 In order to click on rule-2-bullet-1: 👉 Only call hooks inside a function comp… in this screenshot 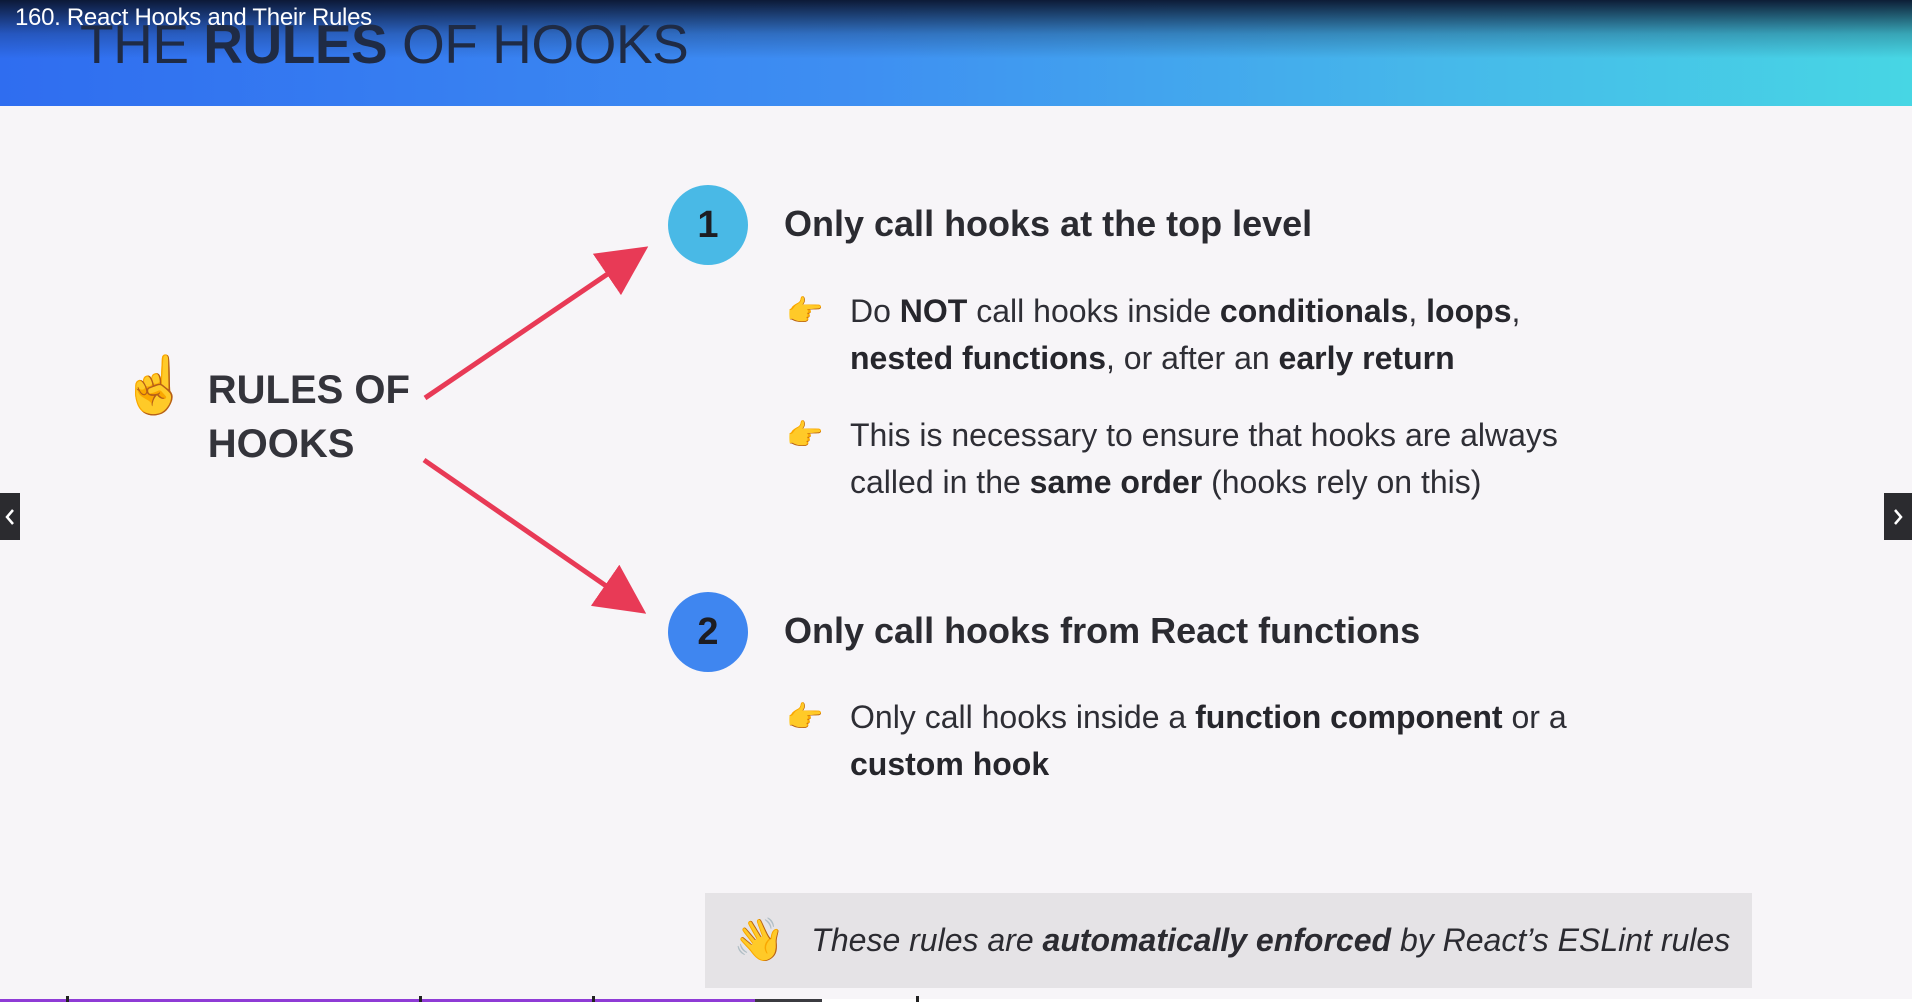, I will do `click(1208, 741)`.